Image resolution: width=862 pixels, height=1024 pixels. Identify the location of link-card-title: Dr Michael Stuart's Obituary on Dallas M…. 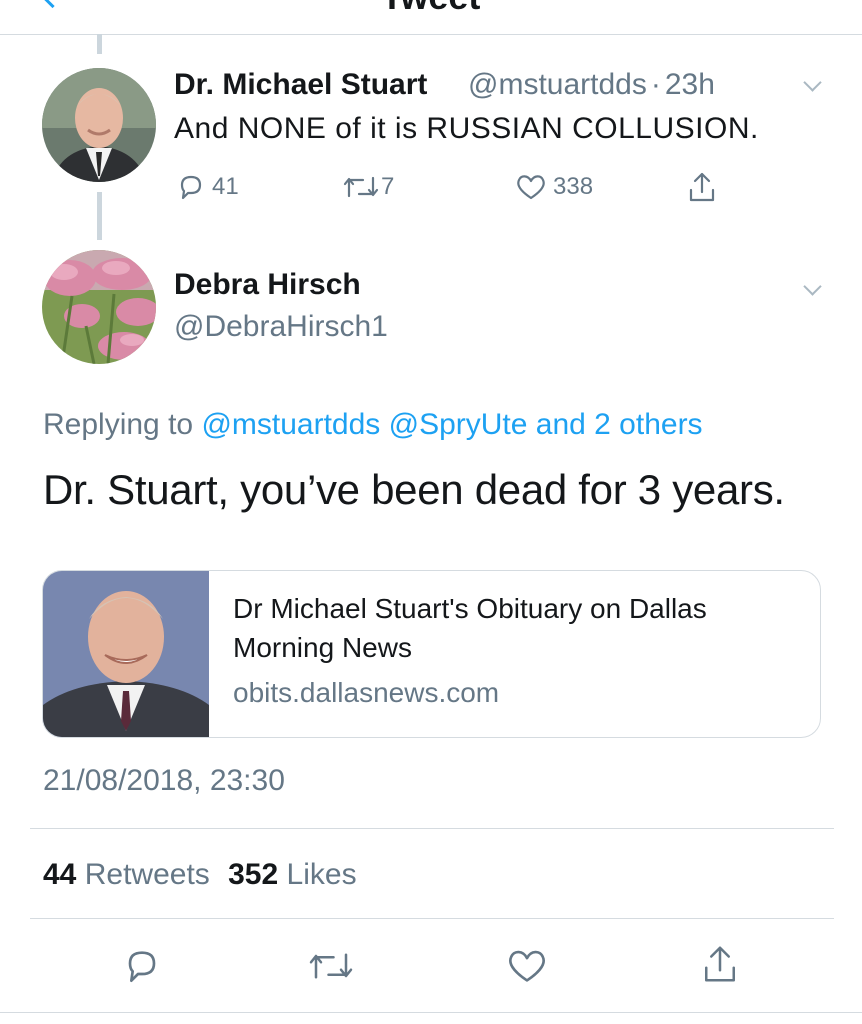
(470, 628).